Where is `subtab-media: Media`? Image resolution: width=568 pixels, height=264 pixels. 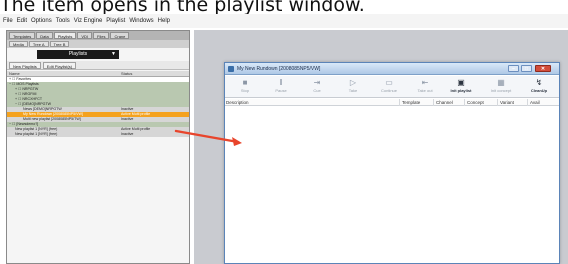 subtab-media: Media is located at coordinates (18, 44).